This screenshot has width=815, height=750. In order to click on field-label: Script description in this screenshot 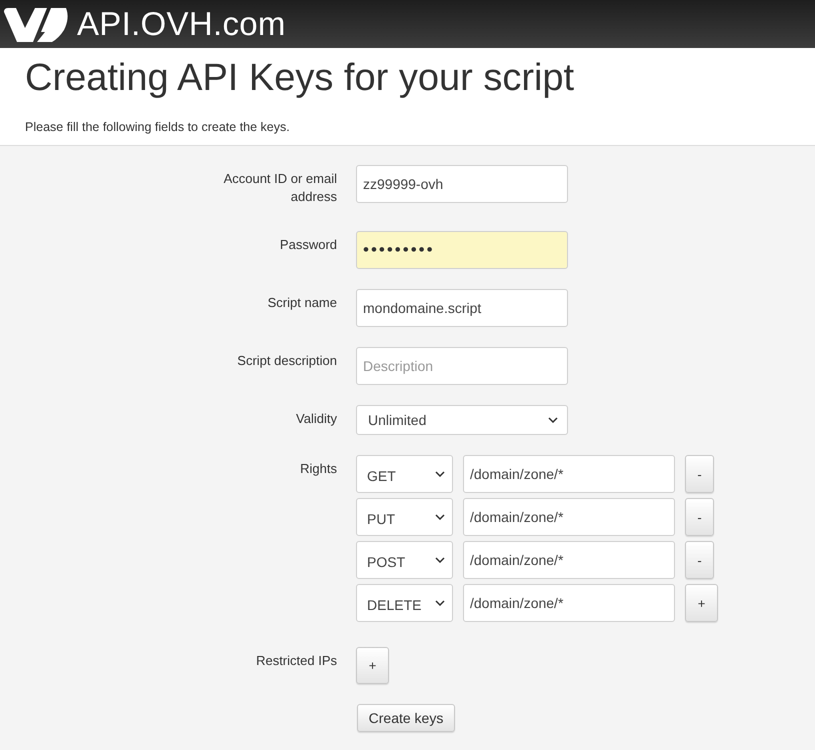, I will do `click(286, 361)`.